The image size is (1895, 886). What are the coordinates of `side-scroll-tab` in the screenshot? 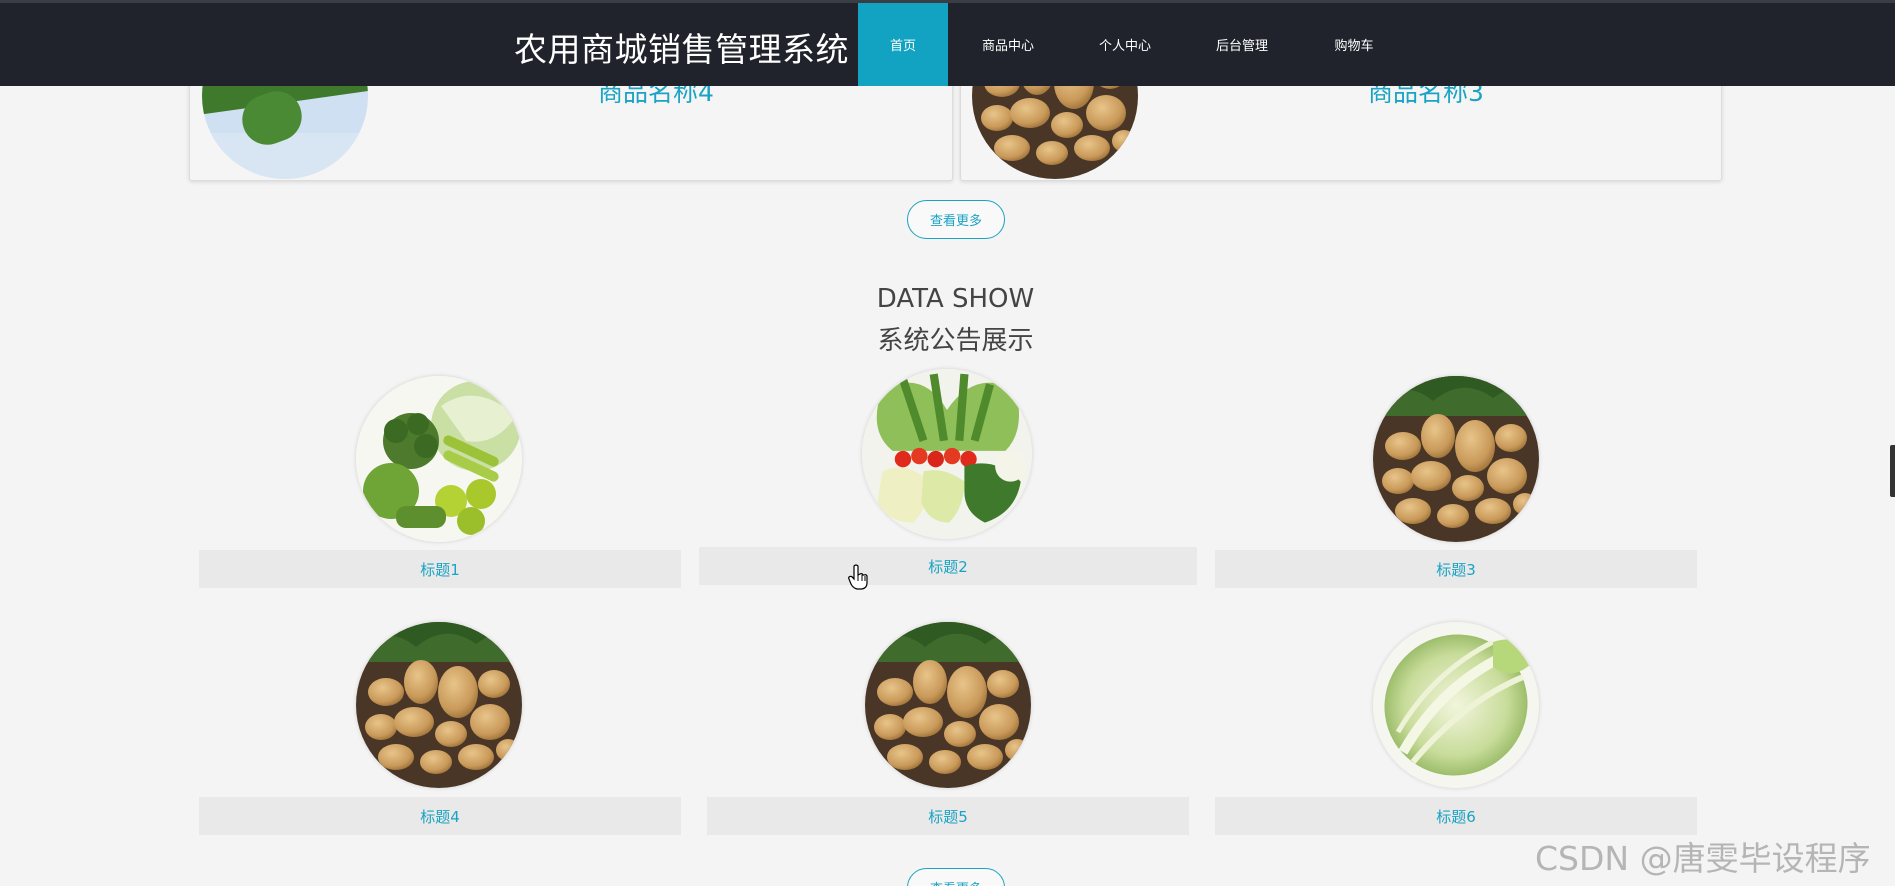 It's located at (1892, 471).